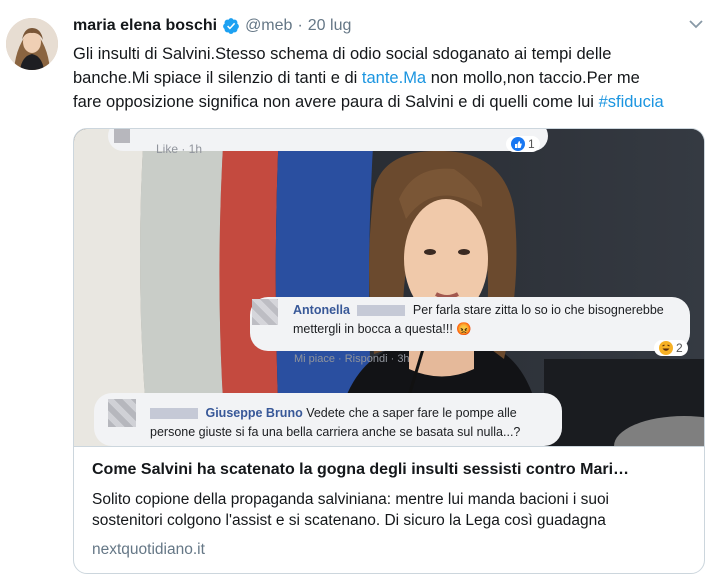  I want to click on author-avatar, so click(32, 44).